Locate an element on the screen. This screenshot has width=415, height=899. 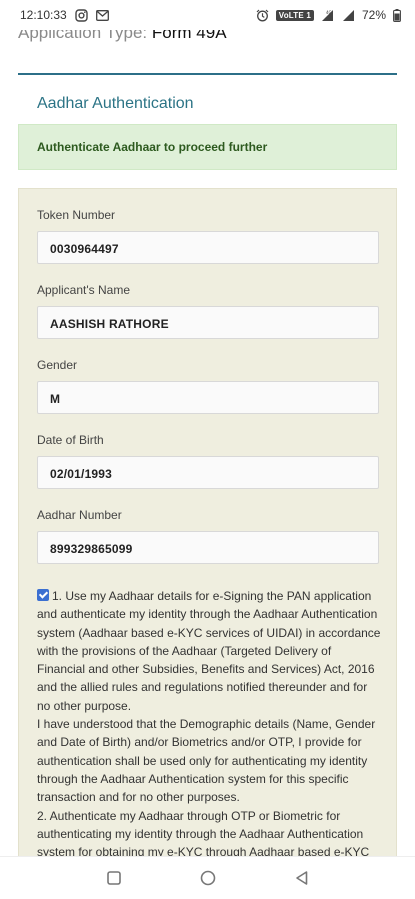
alarm-icon is located at coordinates (262, 15).